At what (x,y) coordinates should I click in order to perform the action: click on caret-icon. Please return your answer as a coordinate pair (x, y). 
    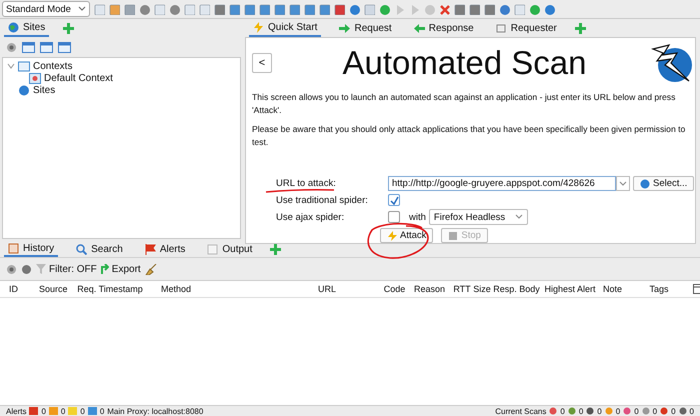
    Looking at the image, I should click on (82, 9).